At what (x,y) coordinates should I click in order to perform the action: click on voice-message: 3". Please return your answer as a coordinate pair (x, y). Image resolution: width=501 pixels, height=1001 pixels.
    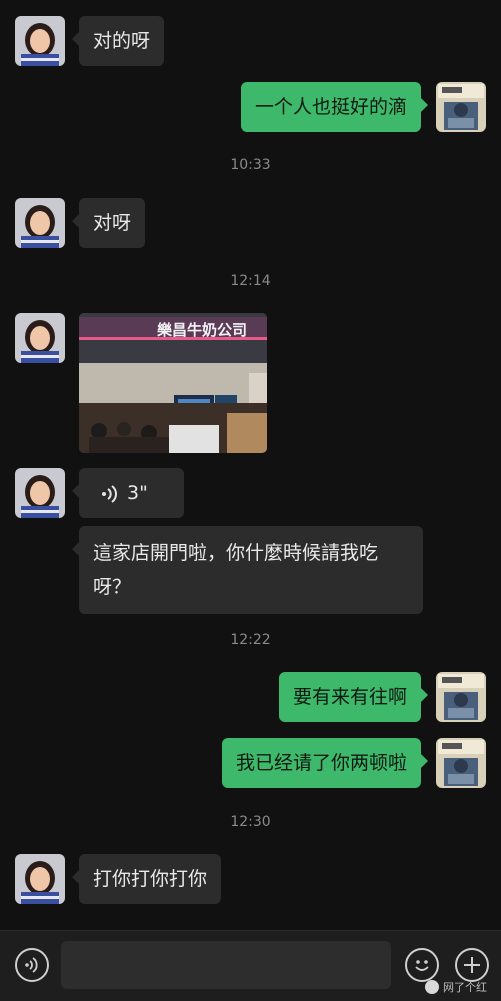
    Looking at the image, I should click on (128, 493).